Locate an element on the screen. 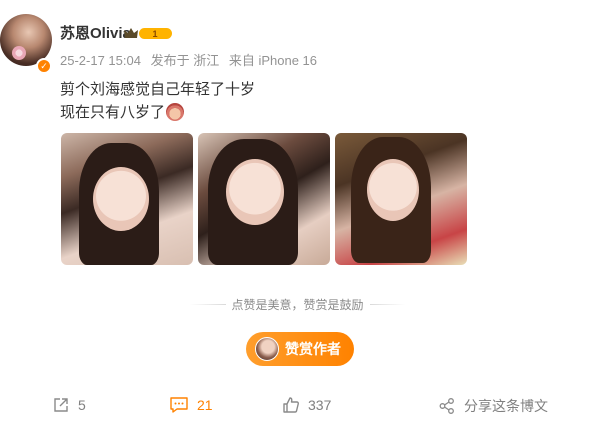 This screenshot has height=427, width=596. post-date: 25-2-17 15:04 is located at coordinates (100, 60).